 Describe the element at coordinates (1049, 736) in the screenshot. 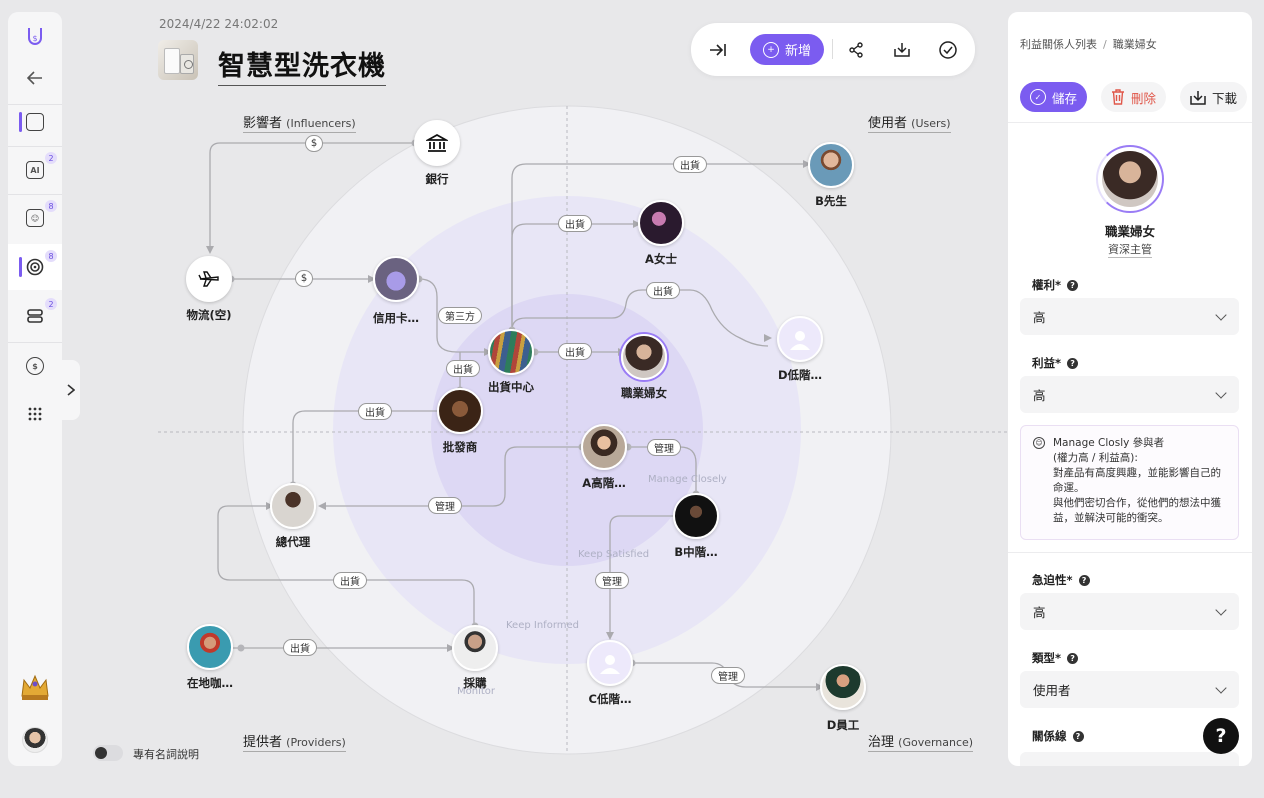

I see `field-label-text: 關係線` at that location.